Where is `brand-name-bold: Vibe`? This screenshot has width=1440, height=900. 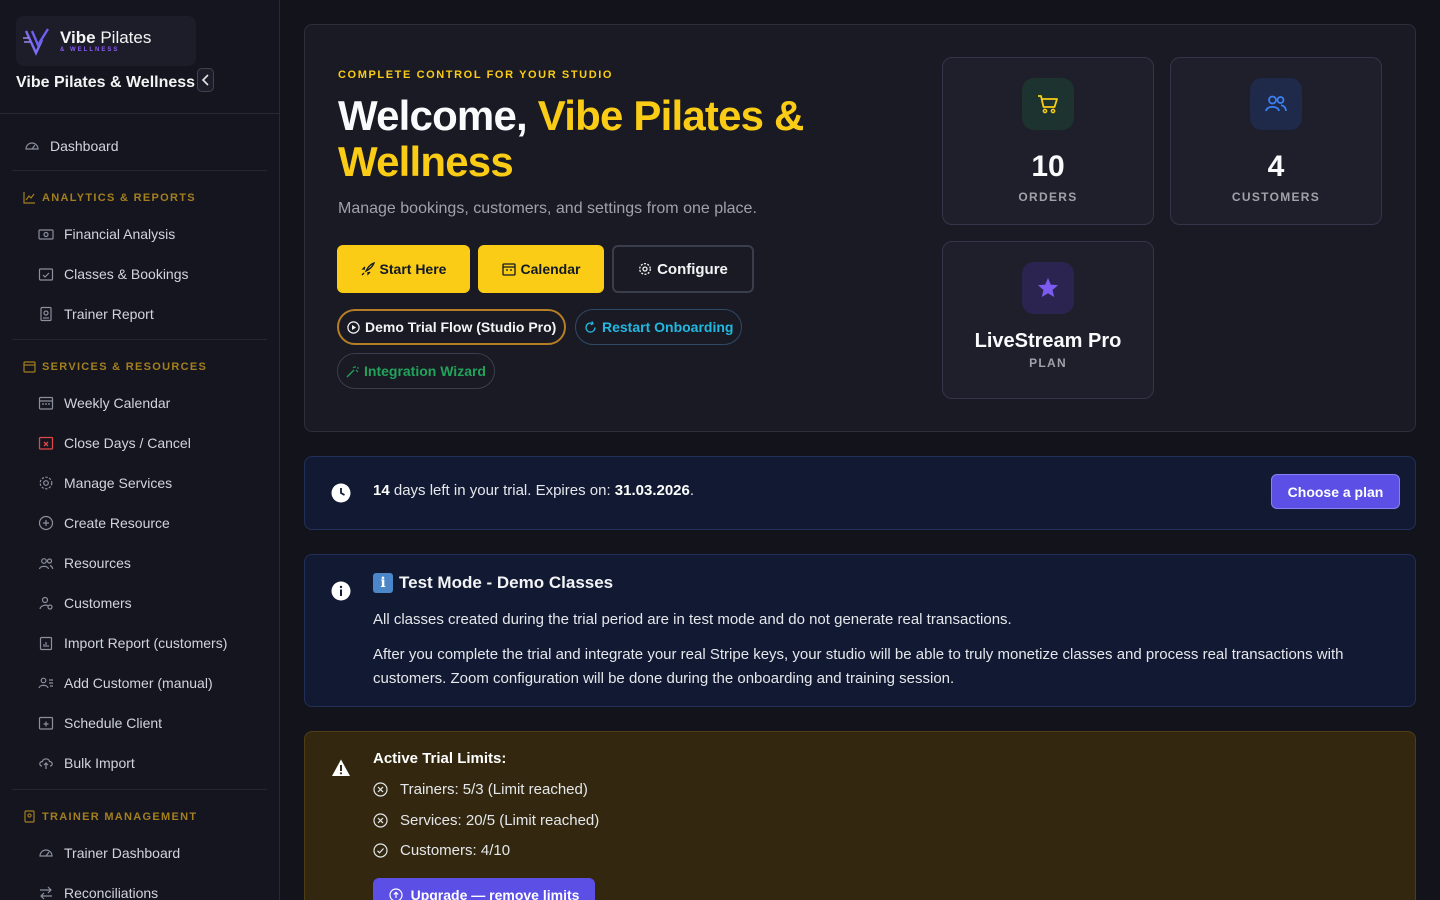 brand-name-bold: Vibe is located at coordinates (78, 37).